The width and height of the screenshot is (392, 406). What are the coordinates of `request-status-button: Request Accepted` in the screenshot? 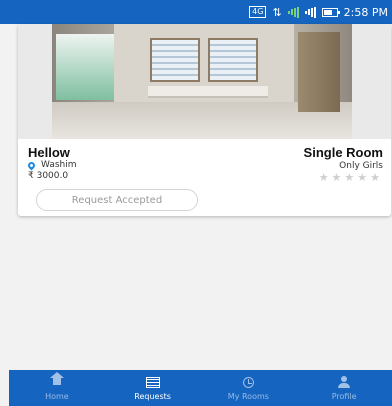 It's located at (117, 200).